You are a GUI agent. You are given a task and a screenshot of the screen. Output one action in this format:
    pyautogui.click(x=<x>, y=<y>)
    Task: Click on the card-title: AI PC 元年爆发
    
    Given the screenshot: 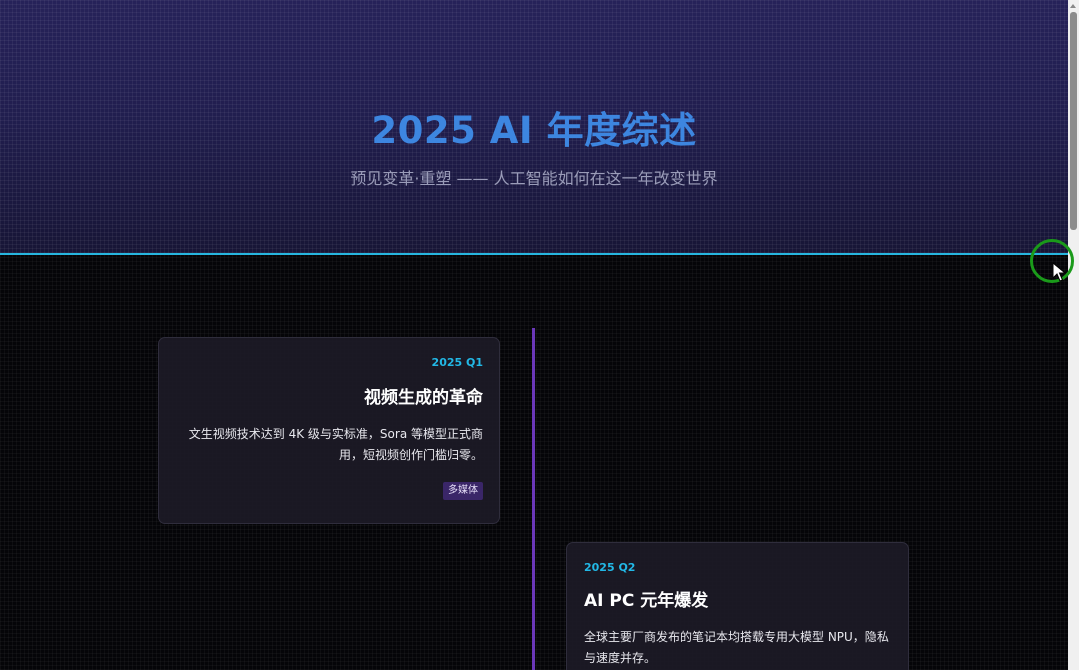 What is the action you would take?
    pyautogui.click(x=646, y=601)
    